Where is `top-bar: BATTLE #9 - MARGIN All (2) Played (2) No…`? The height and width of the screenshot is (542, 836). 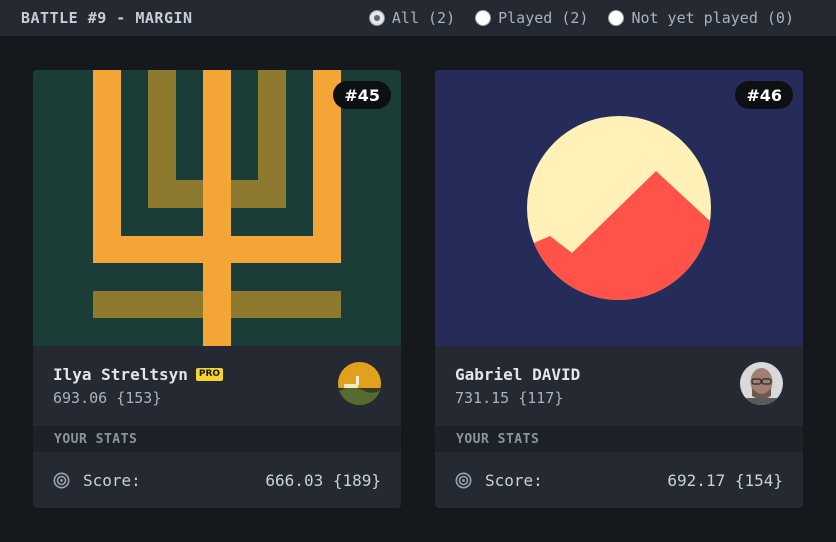 top-bar: BATTLE #9 - MARGIN All (2) Played (2) No… is located at coordinates (418, 18).